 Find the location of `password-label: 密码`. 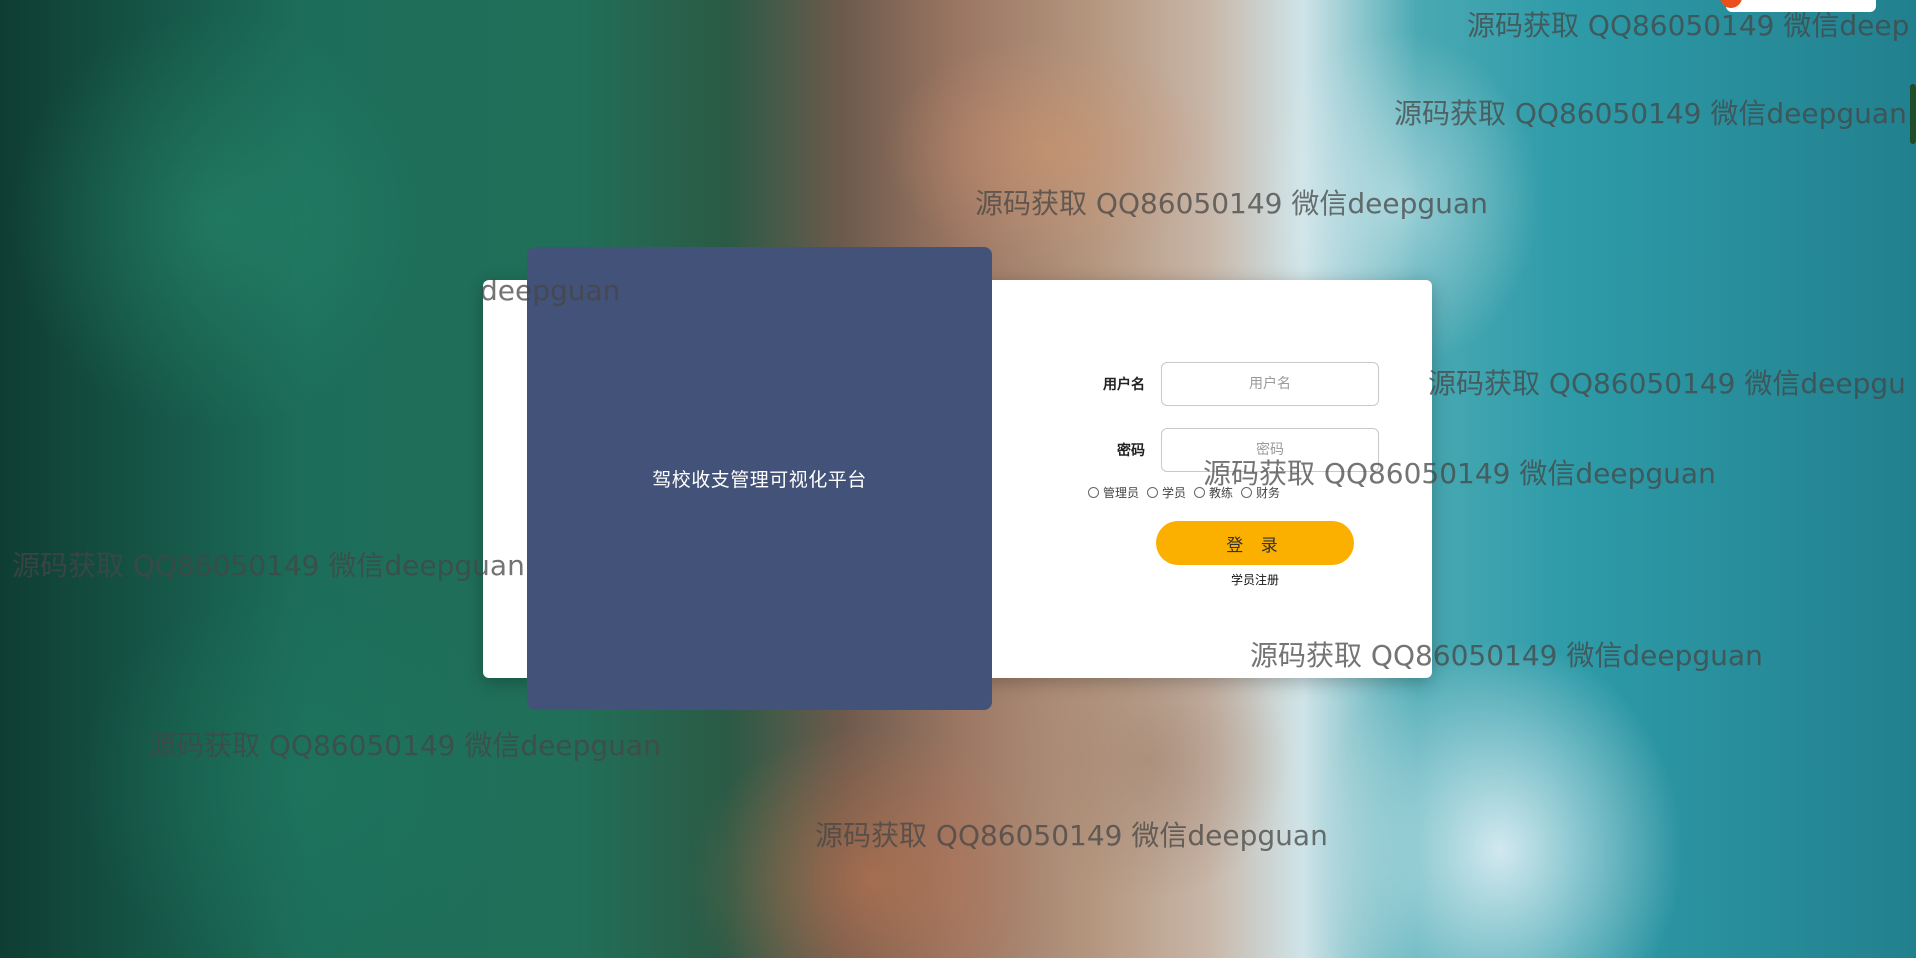

password-label: 密码 is located at coordinates (1131, 451).